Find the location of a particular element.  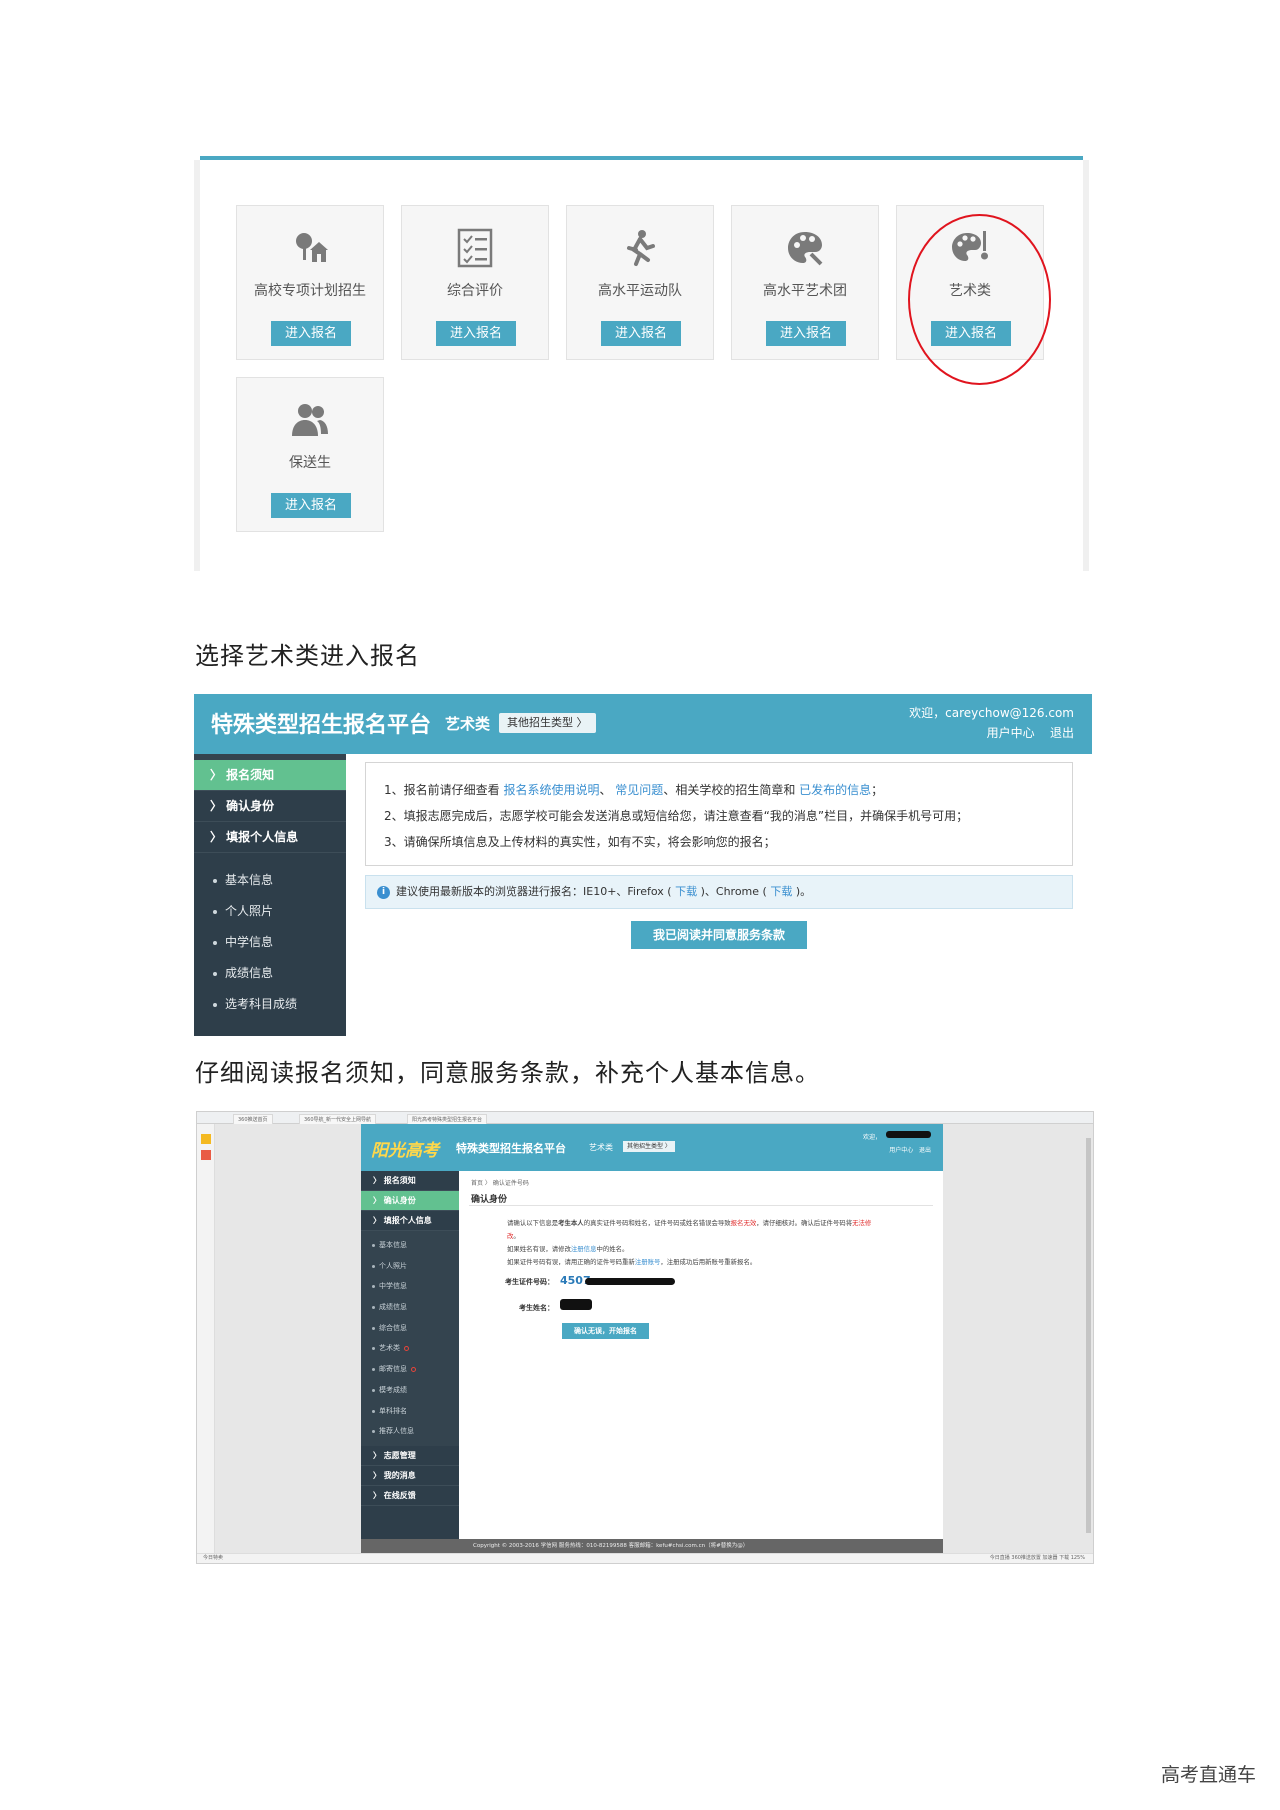

submenu-item: 单科排名 is located at coordinates (410, 1411).